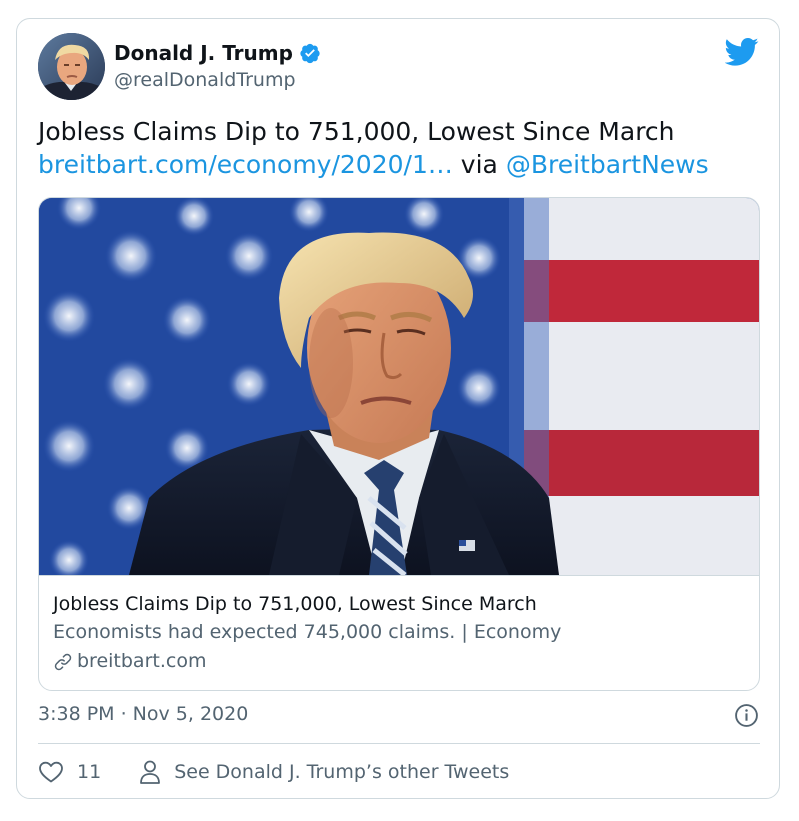 This screenshot has width=799, height=821. Describe the element at coordinates (205, 80) in the screenshot. I see `author-handle: @realDonaldTrump` at that location.